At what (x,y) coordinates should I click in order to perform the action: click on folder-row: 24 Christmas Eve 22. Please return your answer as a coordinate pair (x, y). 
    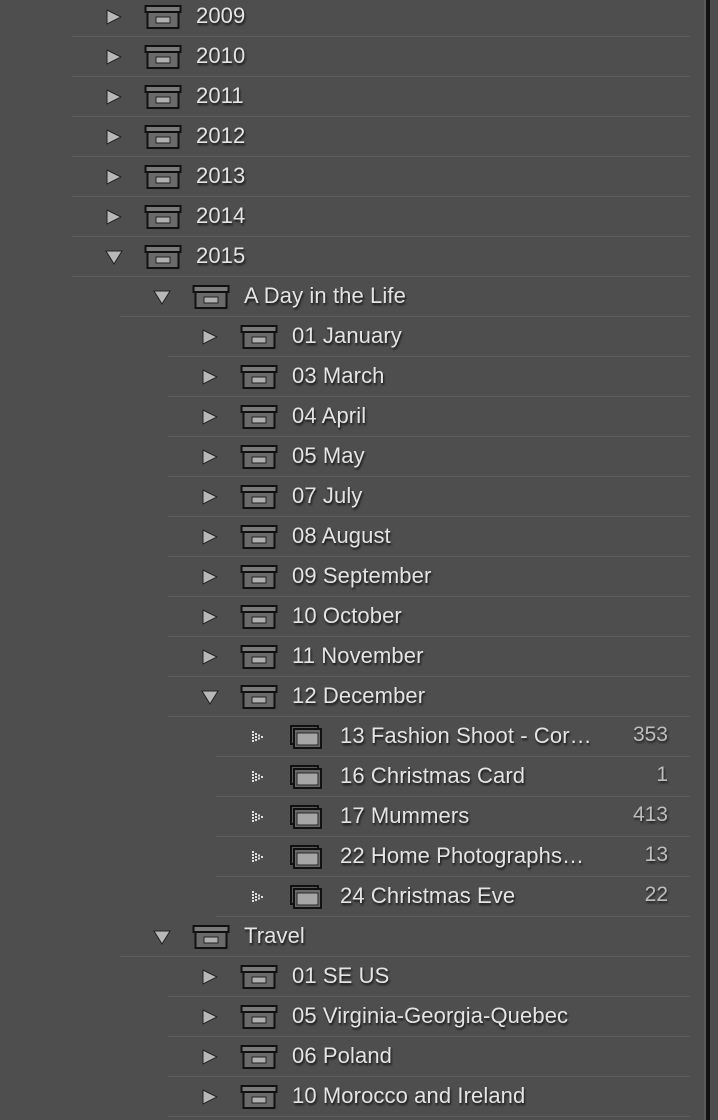
    Looking at the image, I should click on (354, 897).